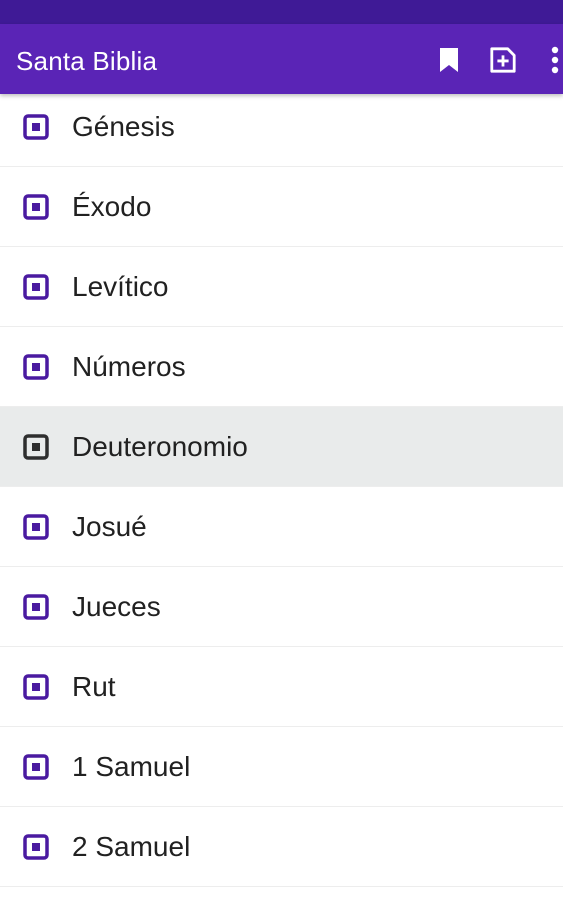 This screenshot has height=900, width=563. What do you see at coordinates (281, 687) in the screenshot?
I see `book-item-rut: Rut` at bounding box center [281, 687].